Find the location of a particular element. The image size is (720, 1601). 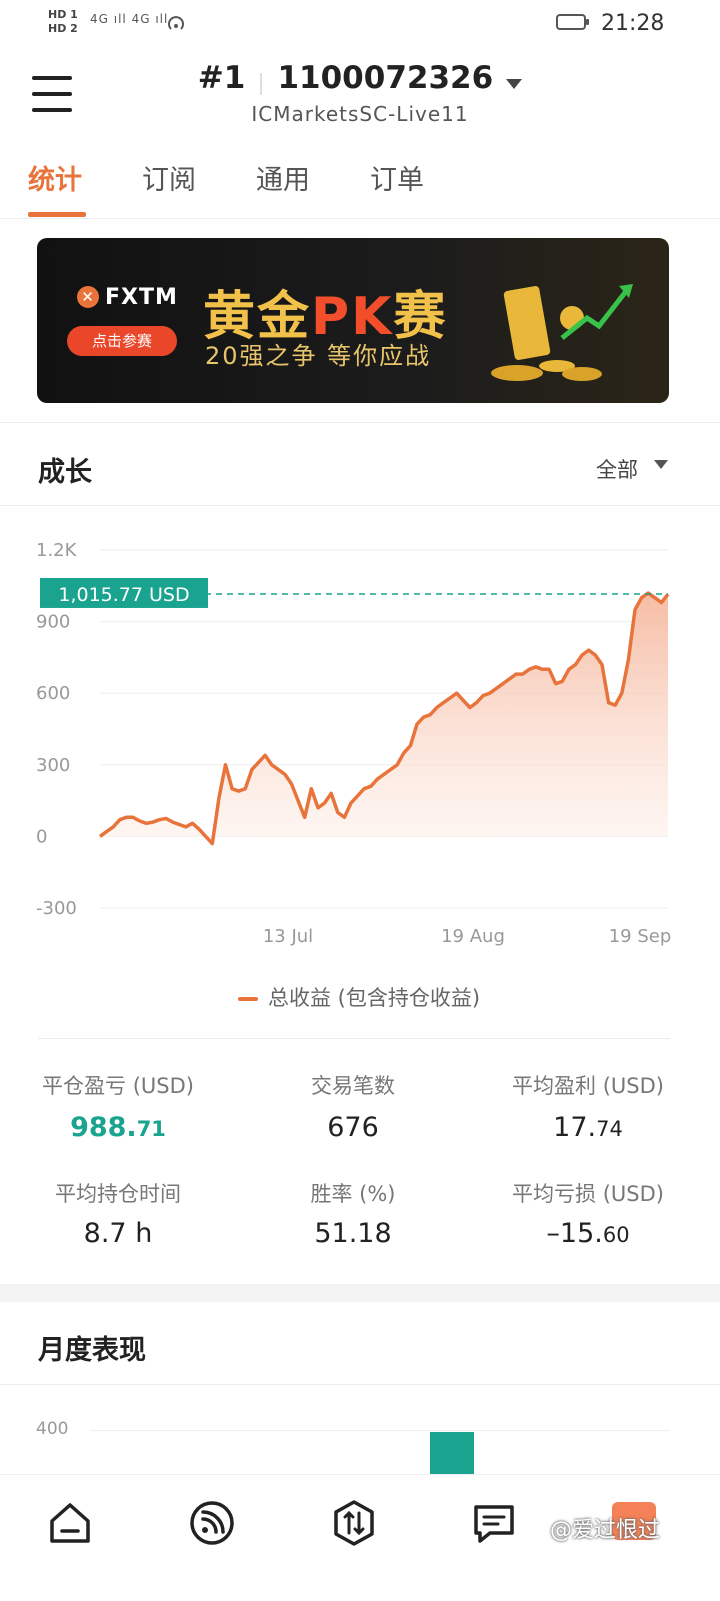

sim2-label: HD 2 is located at coordinates (63, 28).